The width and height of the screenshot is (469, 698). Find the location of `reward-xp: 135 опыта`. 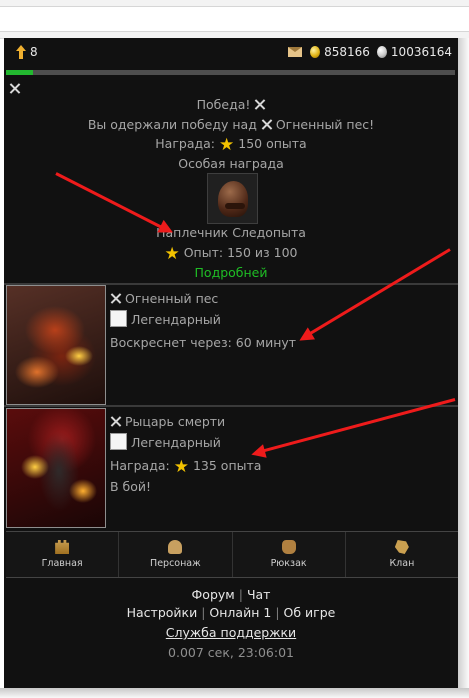

reward-xp: 135 опыта is located at coordinates (227, 465).